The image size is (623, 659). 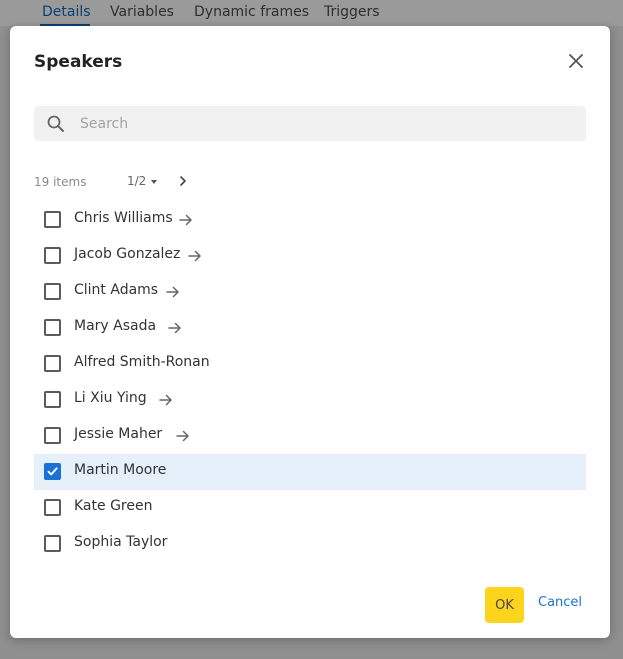 I want to click on dialog-title: Speakers, so click(x=78, y=62).